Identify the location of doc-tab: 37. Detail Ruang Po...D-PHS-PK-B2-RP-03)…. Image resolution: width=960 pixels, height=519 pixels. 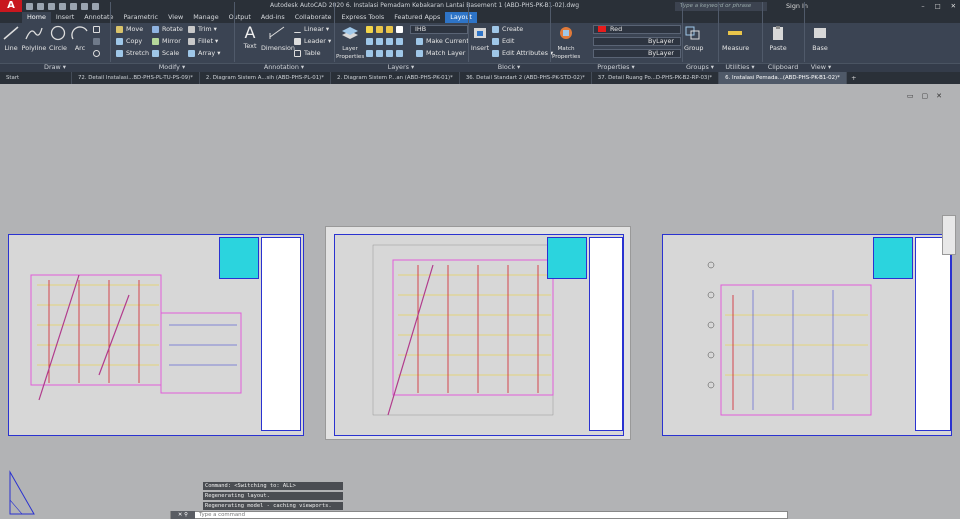
(656, 78).